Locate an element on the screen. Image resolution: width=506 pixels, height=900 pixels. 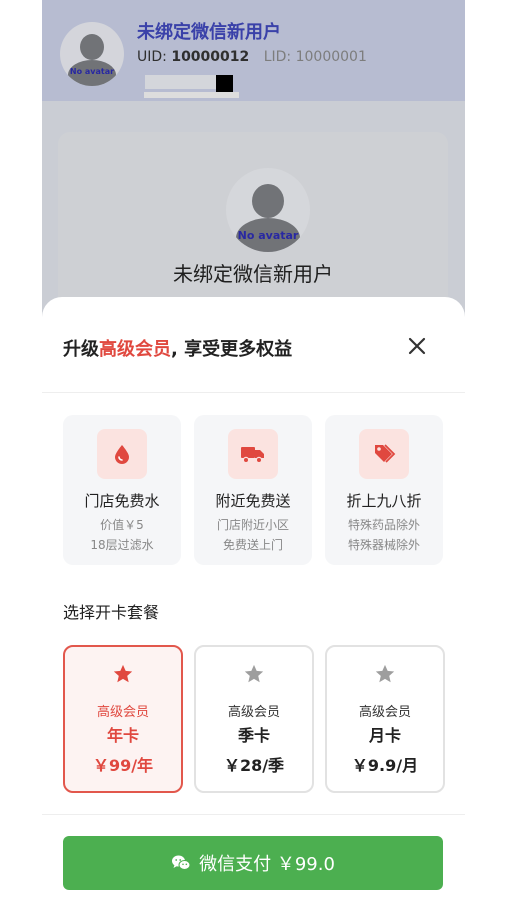
benefit-desc: 价值￥5 is located at coordinates (122, 525).